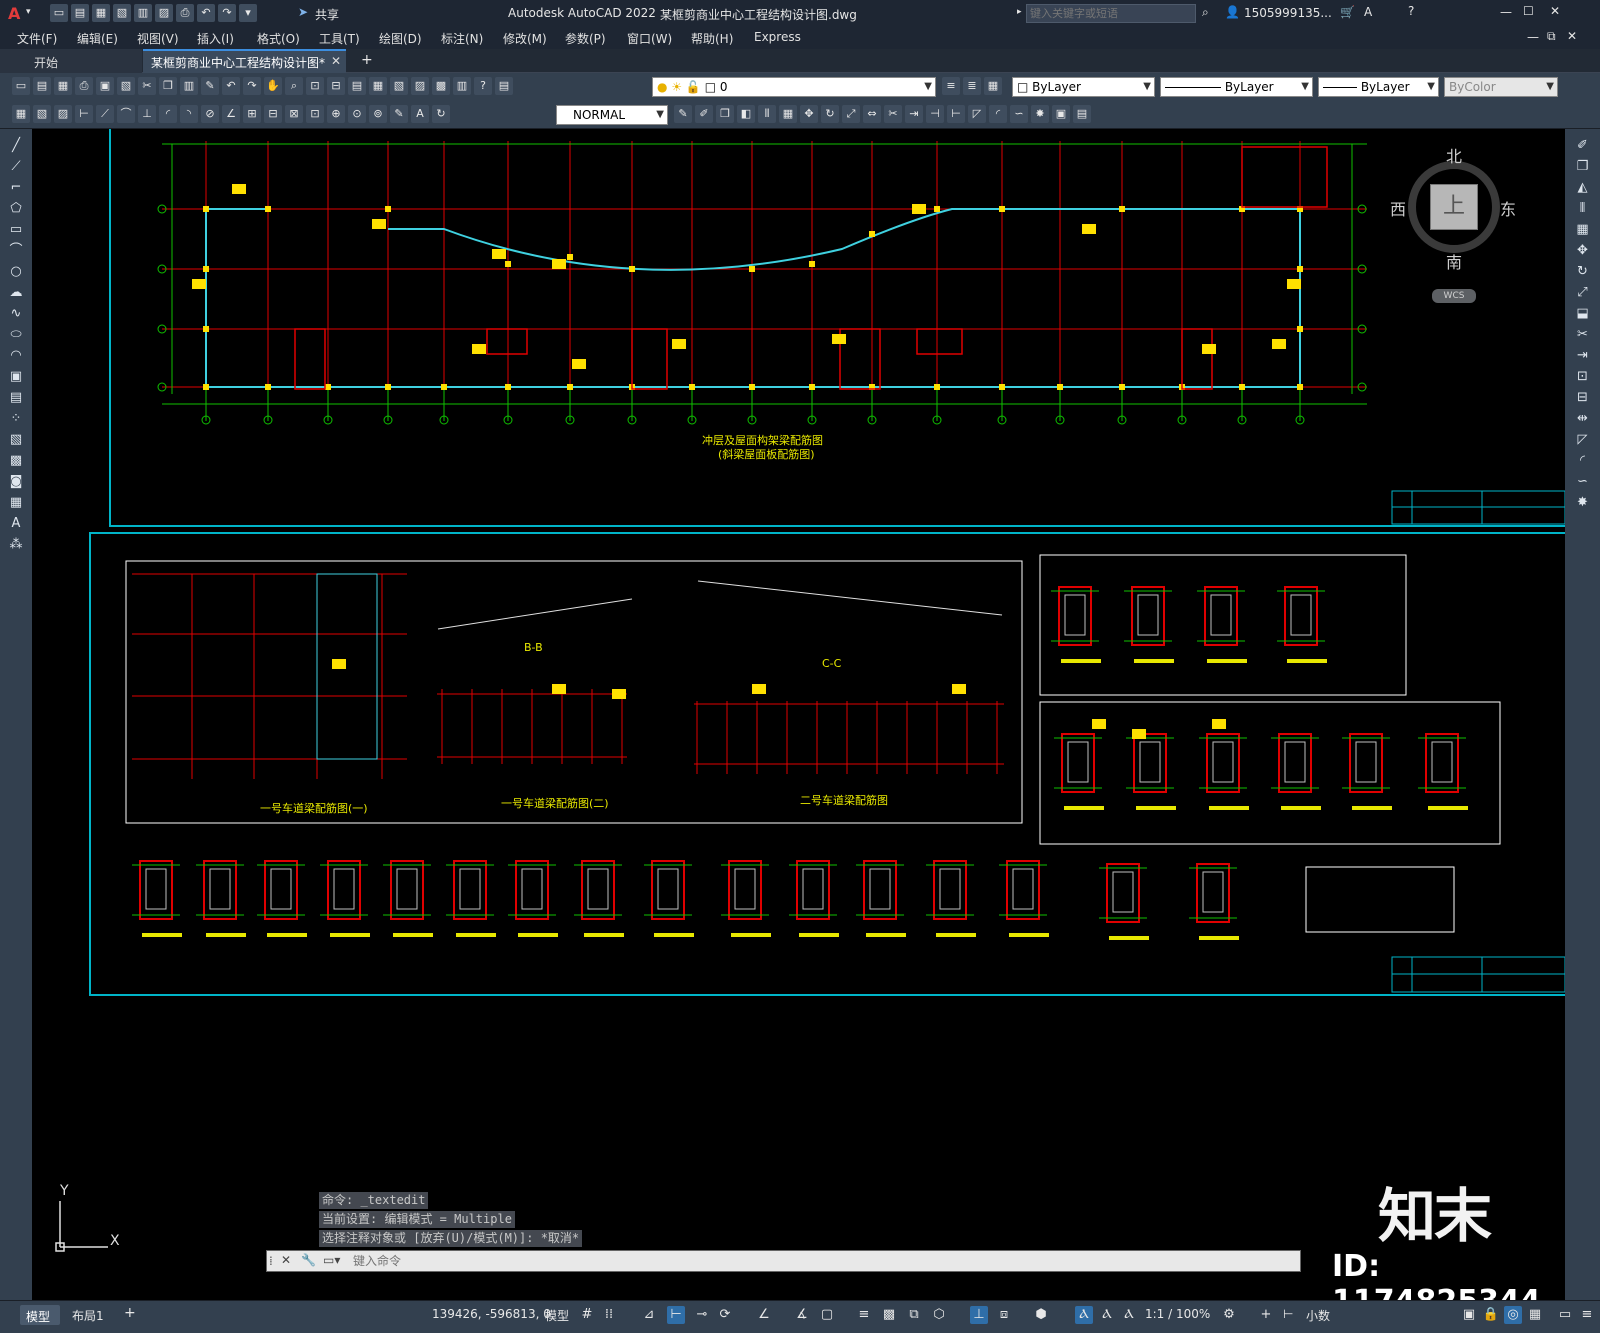  I want to click on trim-r-icon: ✂, so click(1583, 335).